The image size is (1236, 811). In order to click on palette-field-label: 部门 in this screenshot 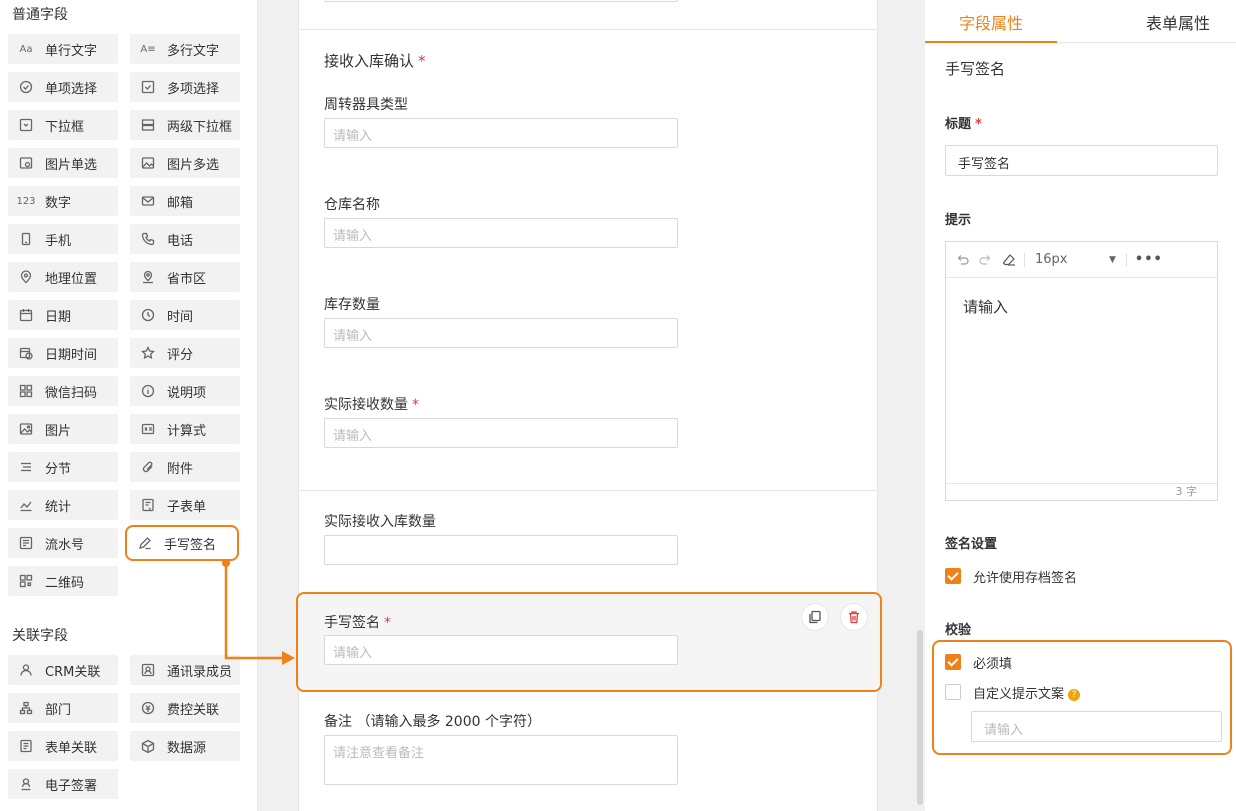, I will do `click(58, 710)`.